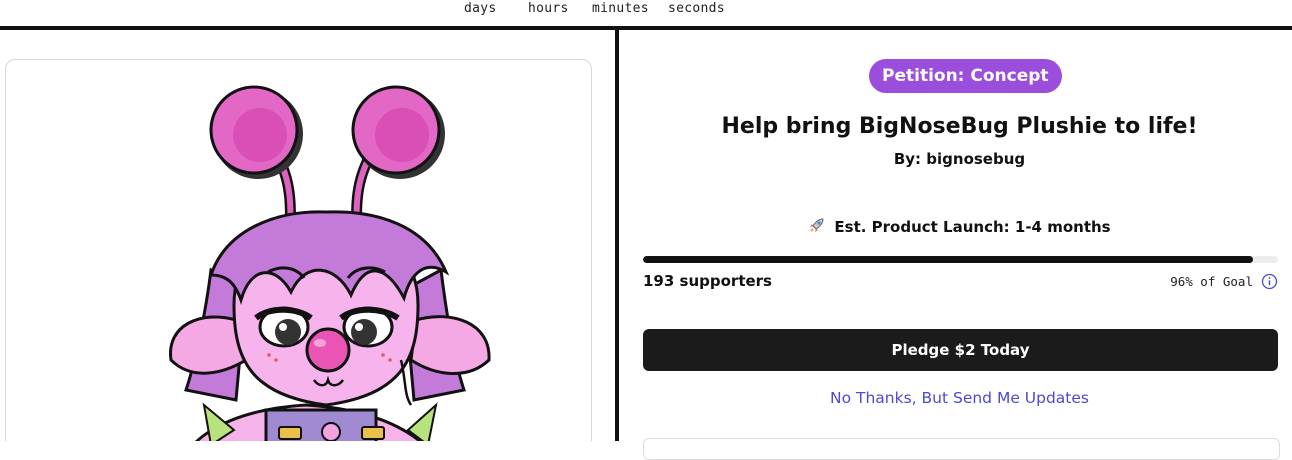  I want to click on send-updates-link: No Thanks, But Send Me Updates, so click(955, 398).